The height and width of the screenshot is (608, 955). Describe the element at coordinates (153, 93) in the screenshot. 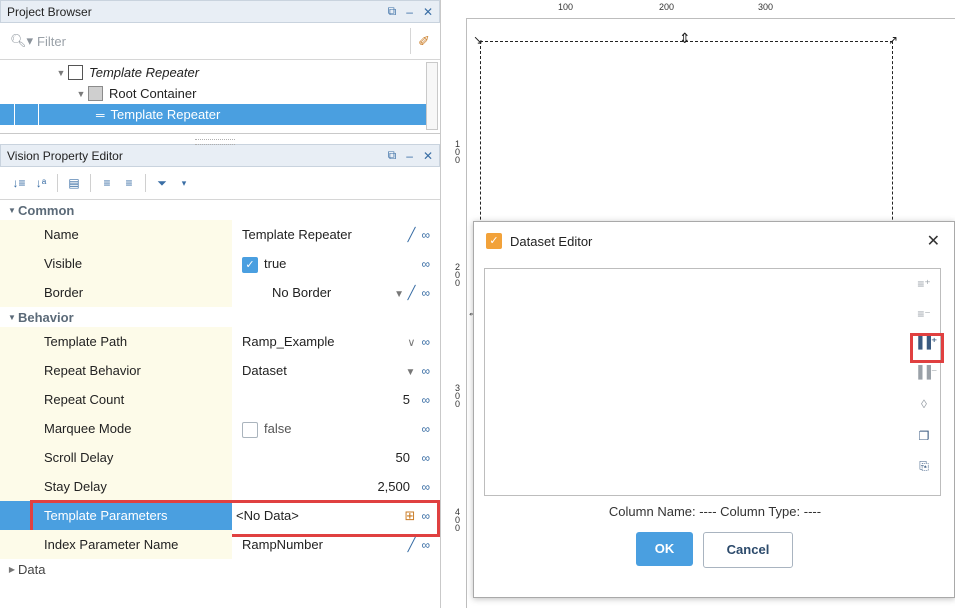

I see `tree-item-label: Root Container` at that location.